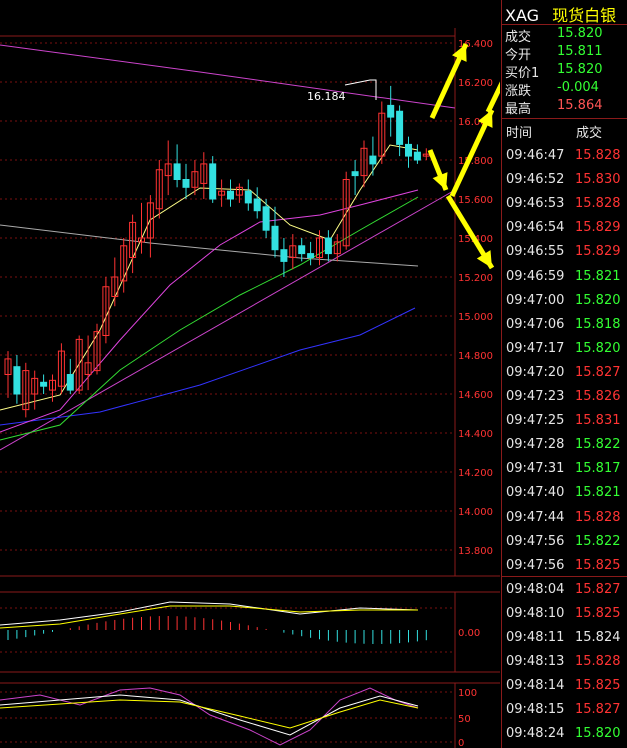 The width and height of the screenshot is (627, 748). Describe the element at coordinates (564, 328) in the screenshot. I see `tick-row: 09:47:06 15.818` at that location.